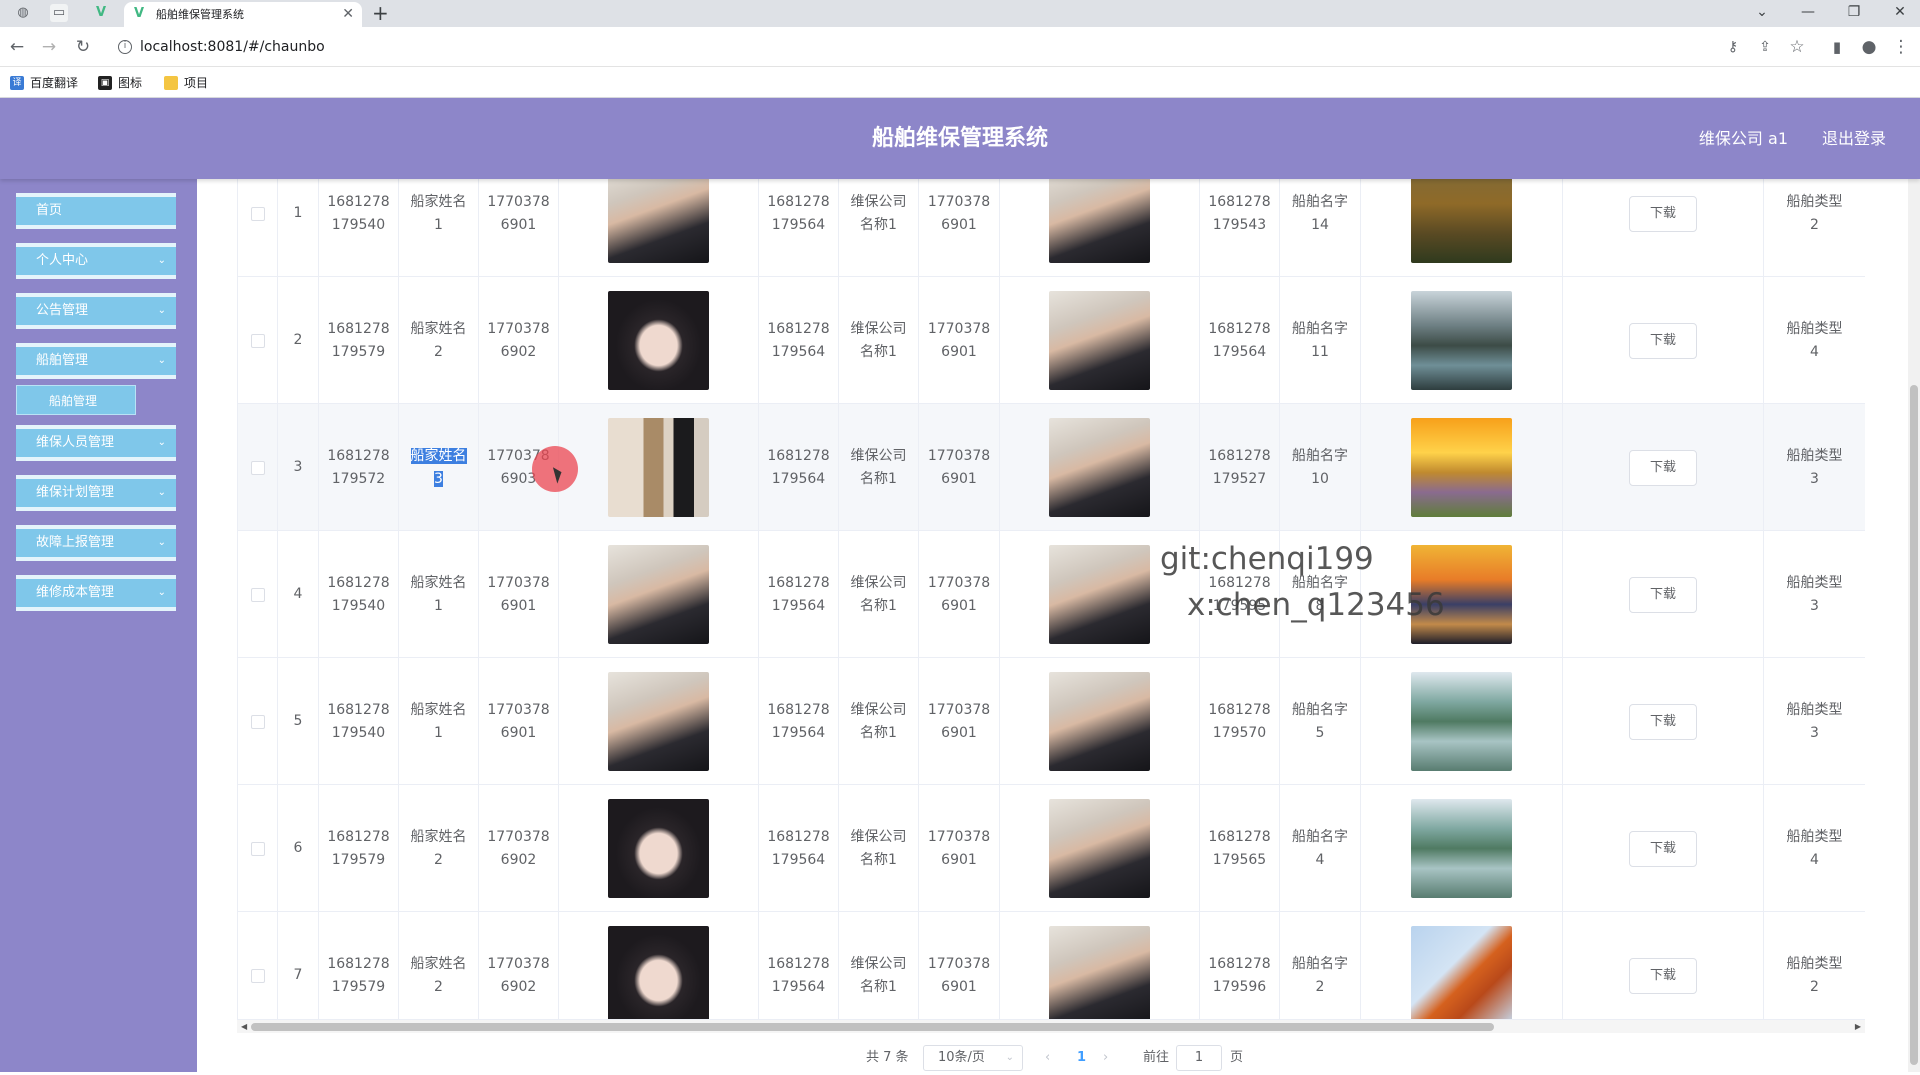 The width and height of the screenshot is (1920, 1075). Describe the element at coordinates (76, 400) in the screenshot. I see `sidebar-subitem-ships: 船舶管理` at that location.